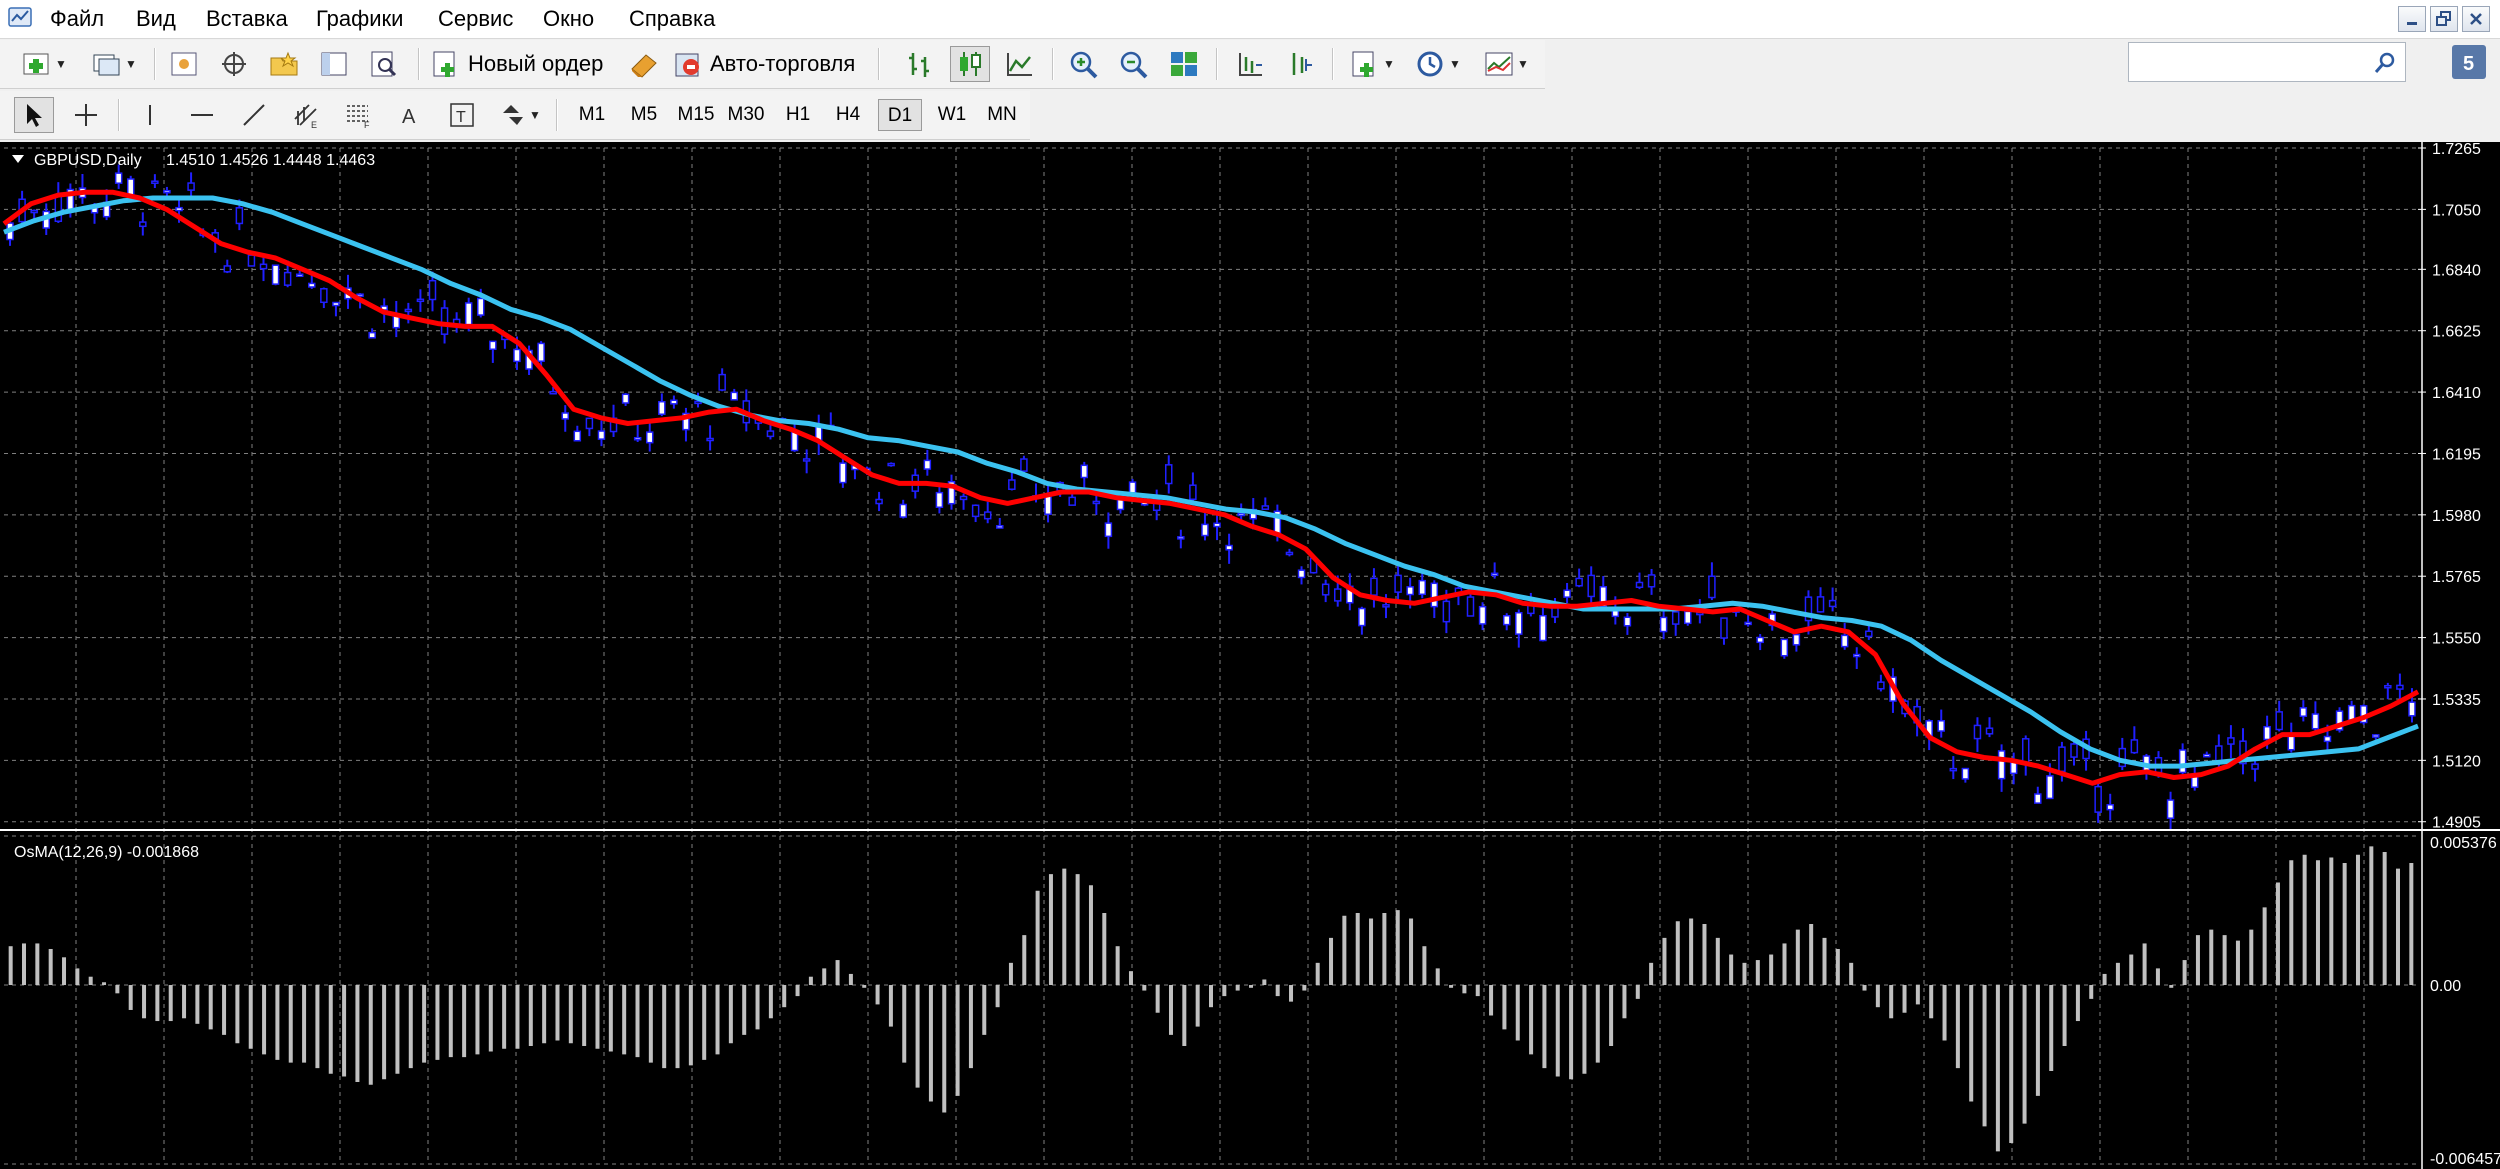 This screenshot has width=2500, height=1169. What do you see at coordinates (202, 115) in the screenshot?
I see `horizontal-line-button` at bounding box center [202, 115].